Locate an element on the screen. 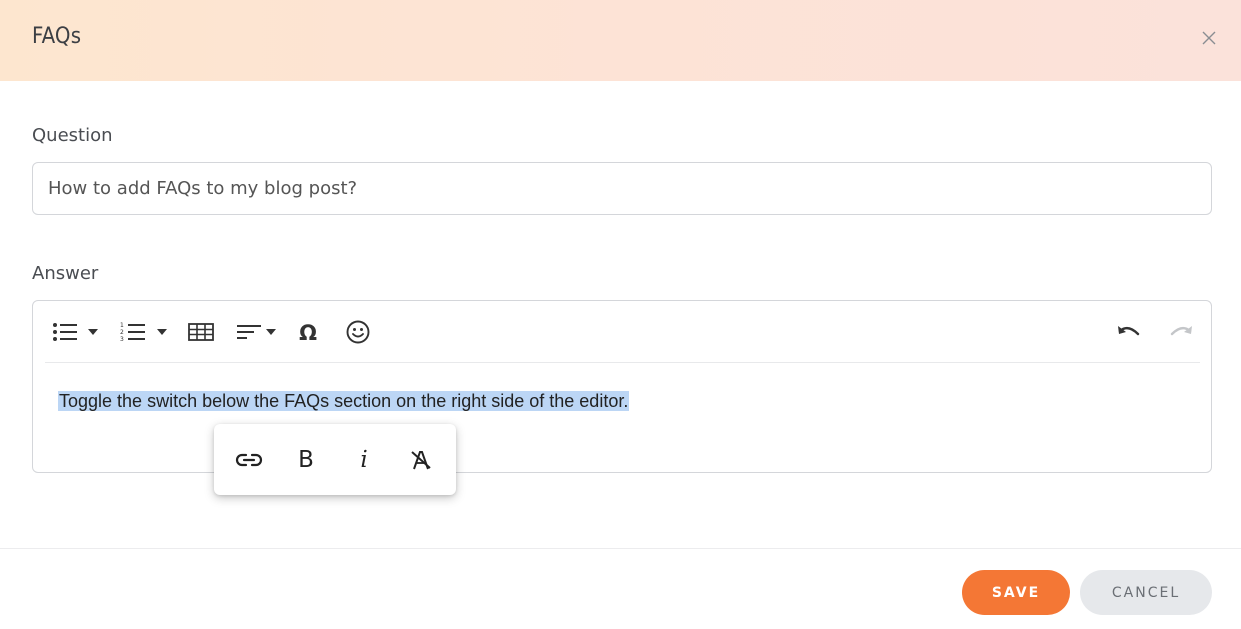  special-characters-button: Ω is located at coordinates (308, 332).